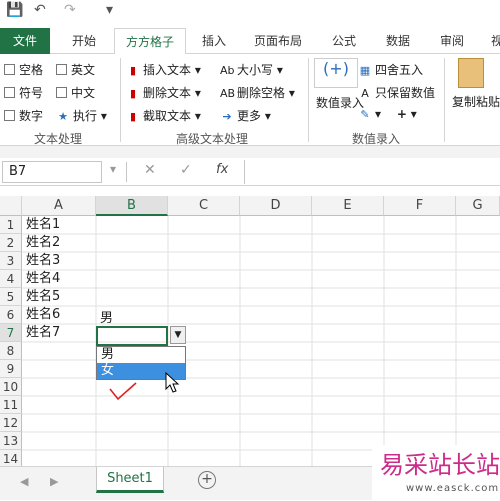 This screenshot has width=500, height=501. Describe the element at coordinates (11, 243) in the screenshot. I see `row-header: 2` at that location.